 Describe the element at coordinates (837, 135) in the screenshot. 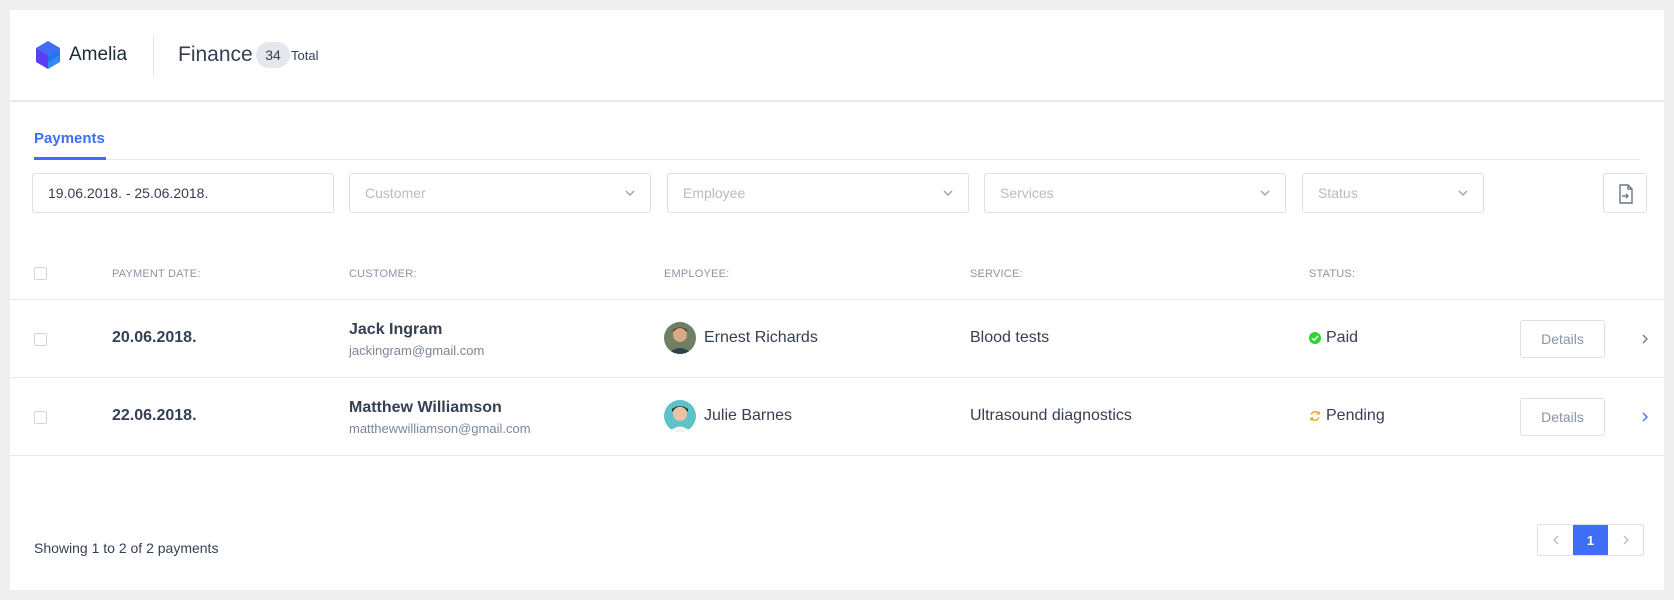

I see `tab-bar: Payments` at that location.